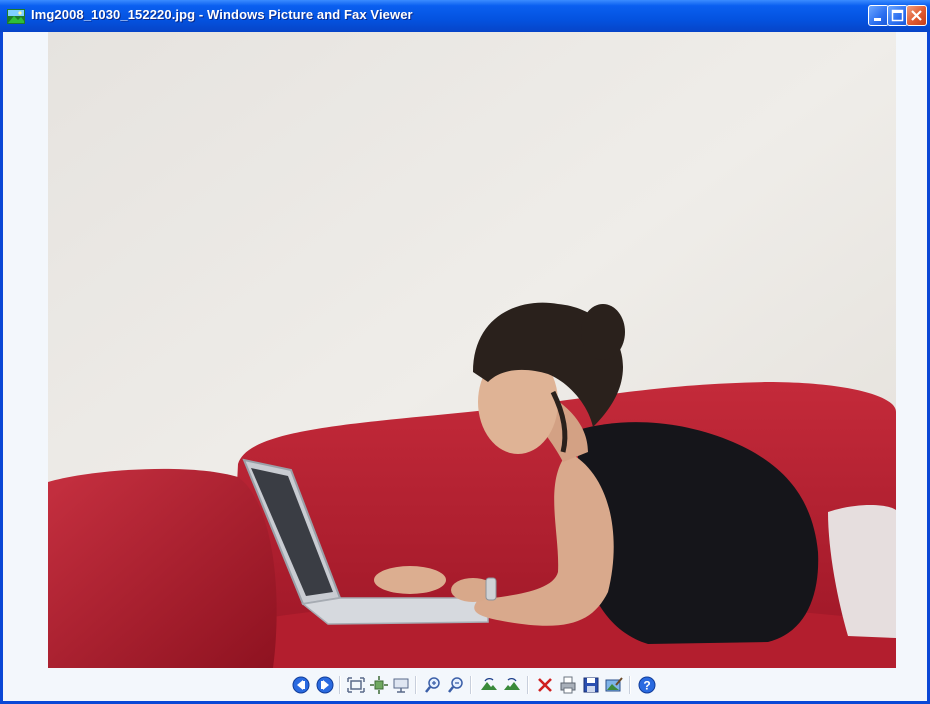  I want to click on rotate-counterclockwise-button, so click(512, 685).